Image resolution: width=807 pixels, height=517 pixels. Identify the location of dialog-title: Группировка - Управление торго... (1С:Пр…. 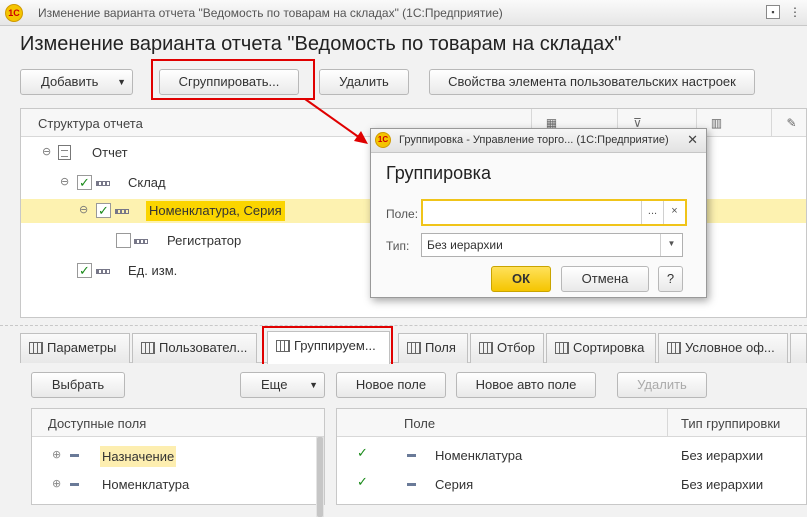
(534, 140).